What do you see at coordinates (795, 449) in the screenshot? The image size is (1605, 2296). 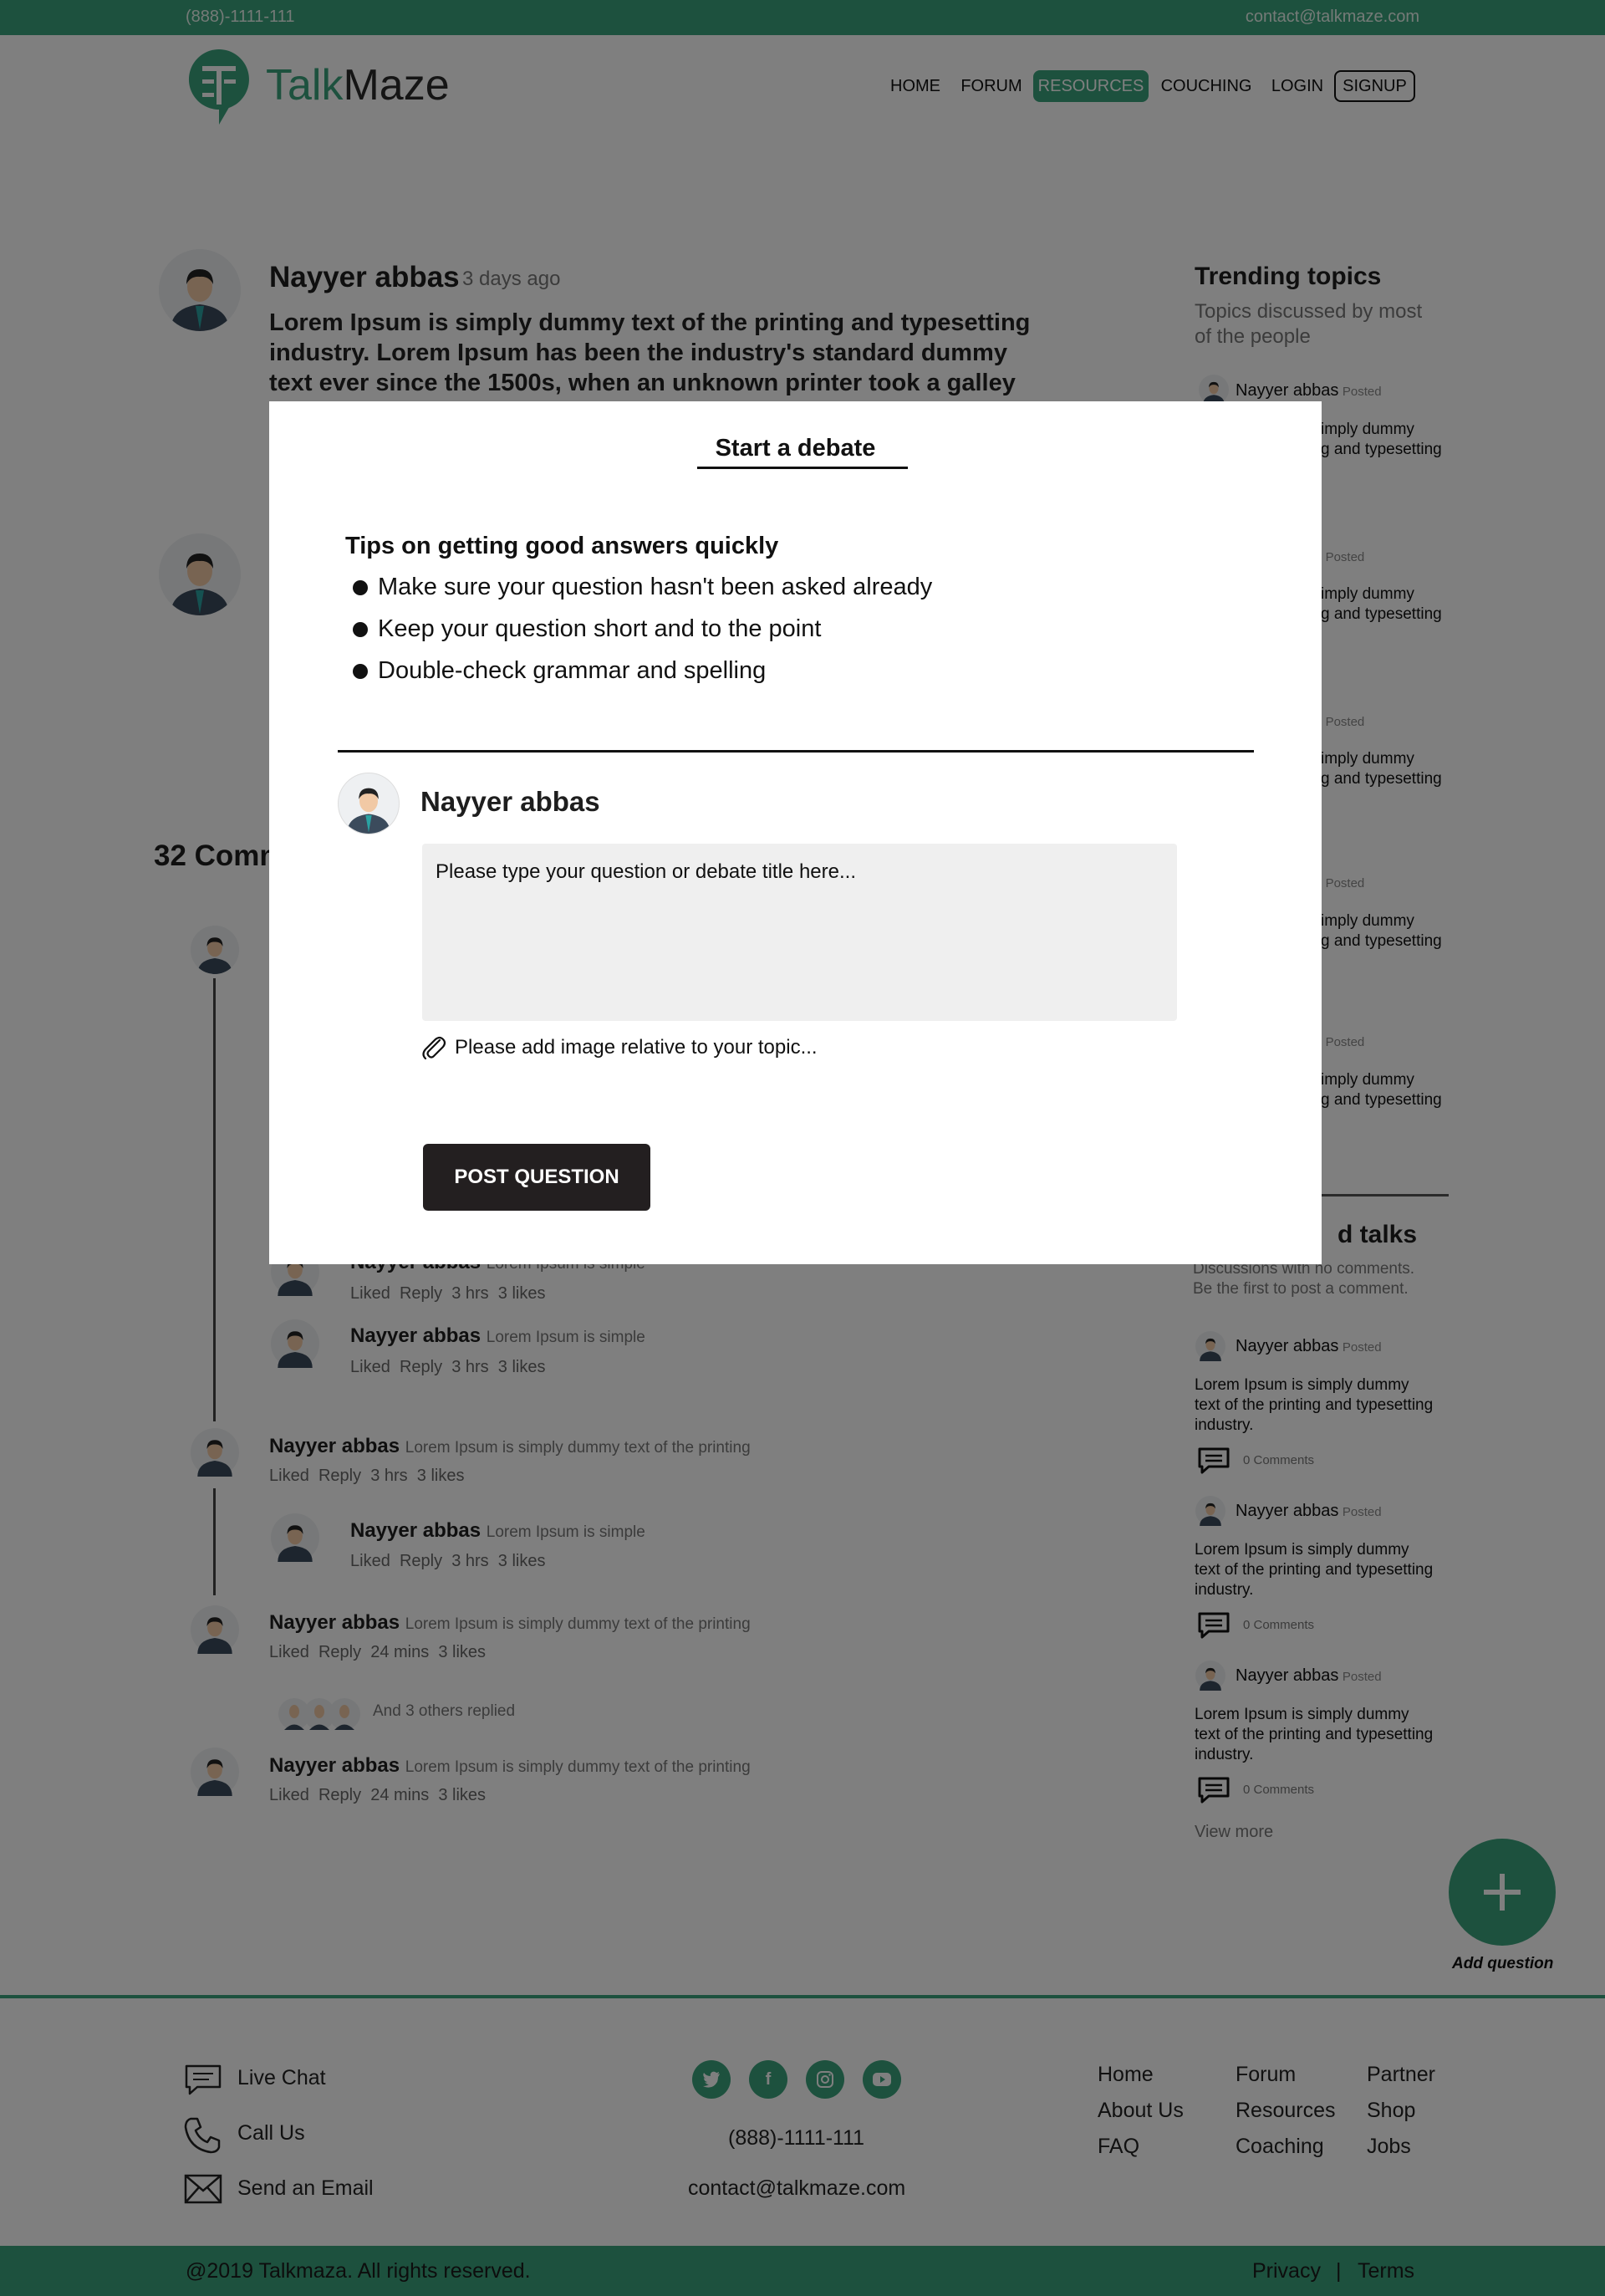 I see `modal-title: Start a debate` at bounding box center [795, 449].